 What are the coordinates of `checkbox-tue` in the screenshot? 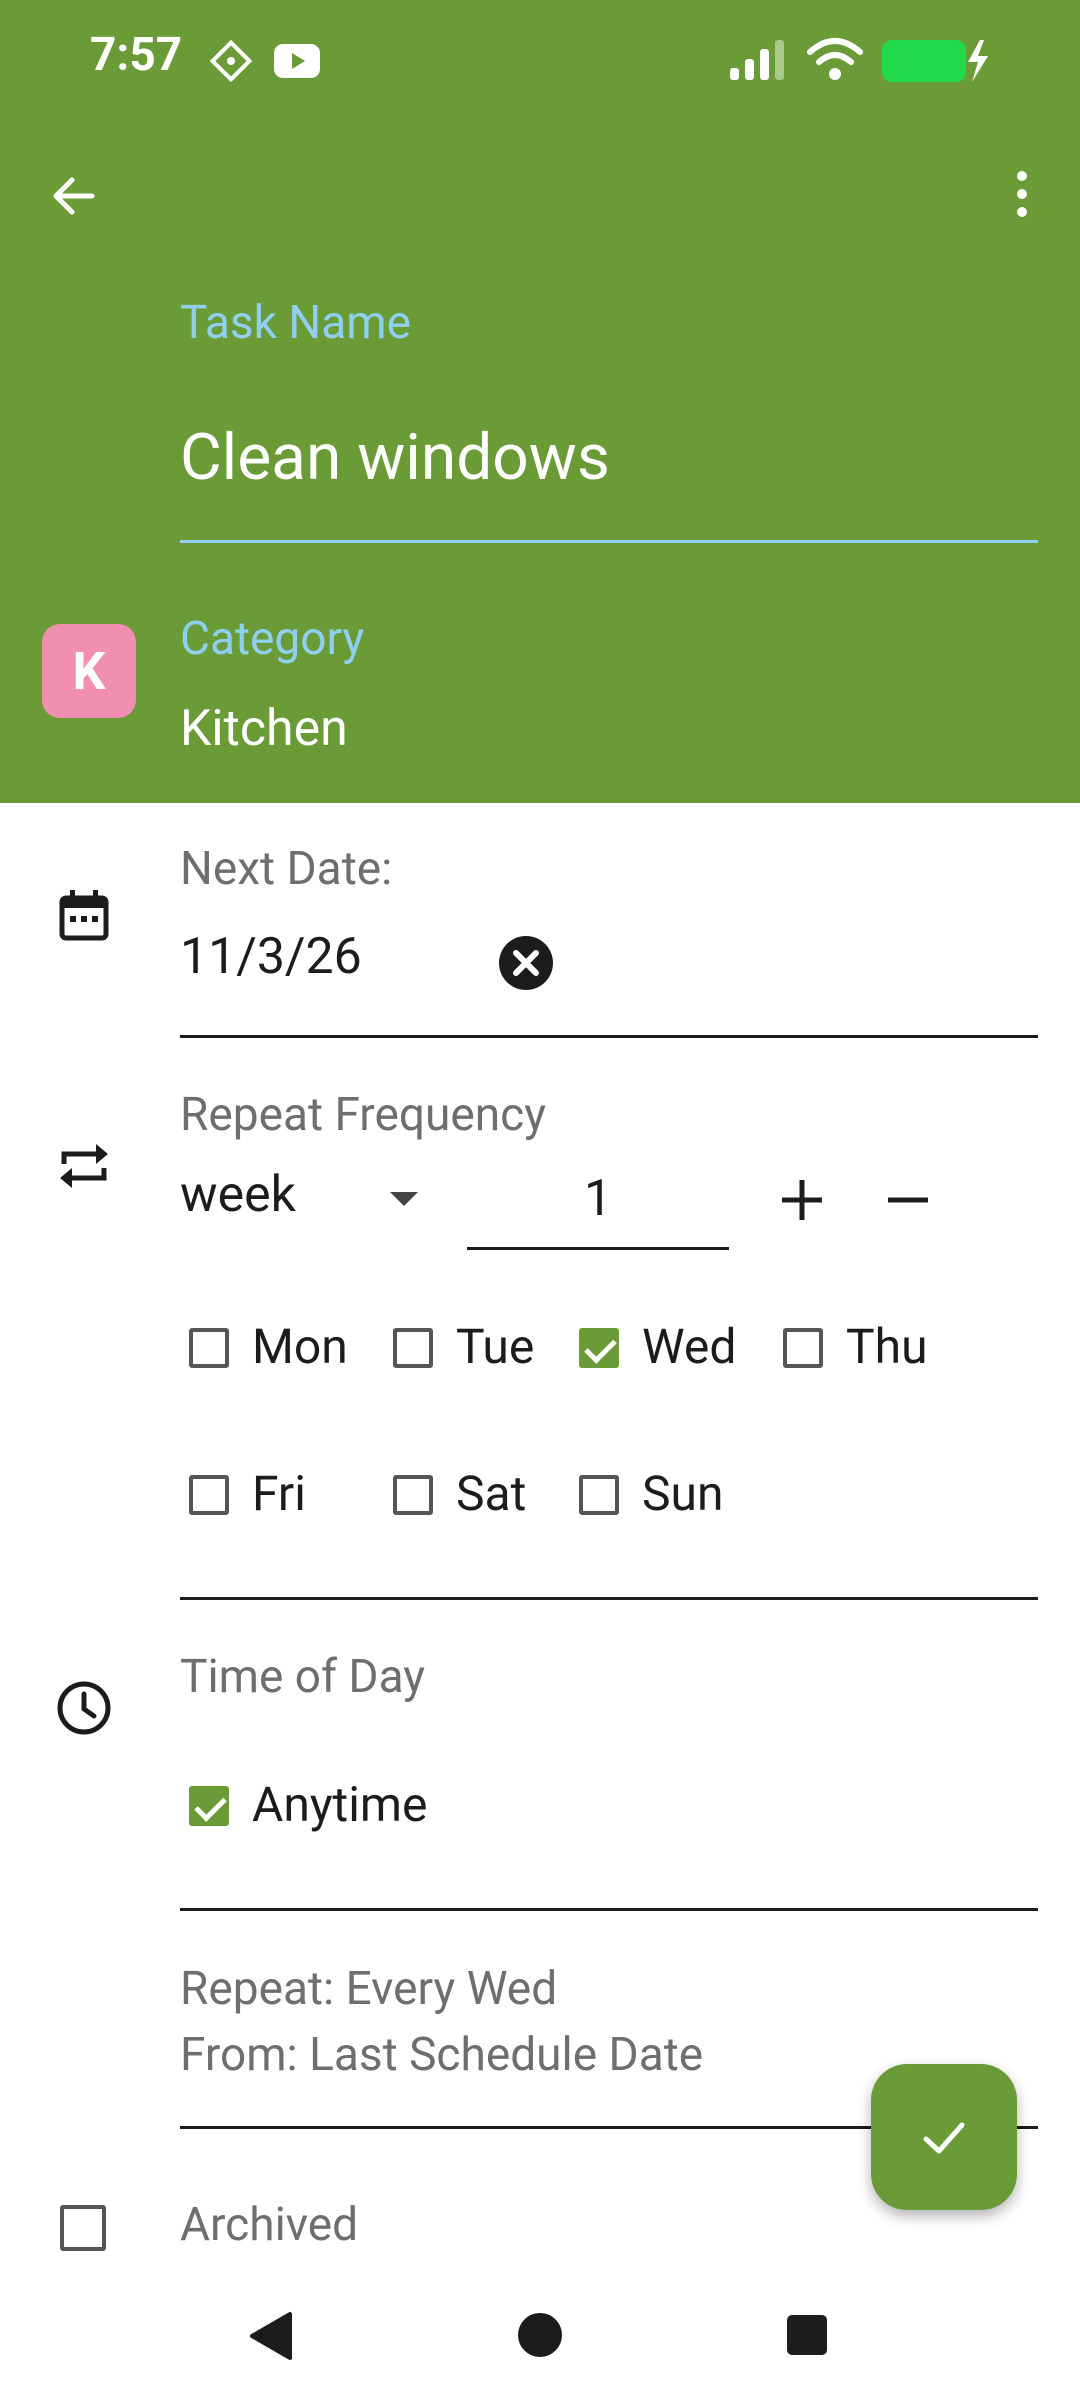 It's located at (413, 1348).